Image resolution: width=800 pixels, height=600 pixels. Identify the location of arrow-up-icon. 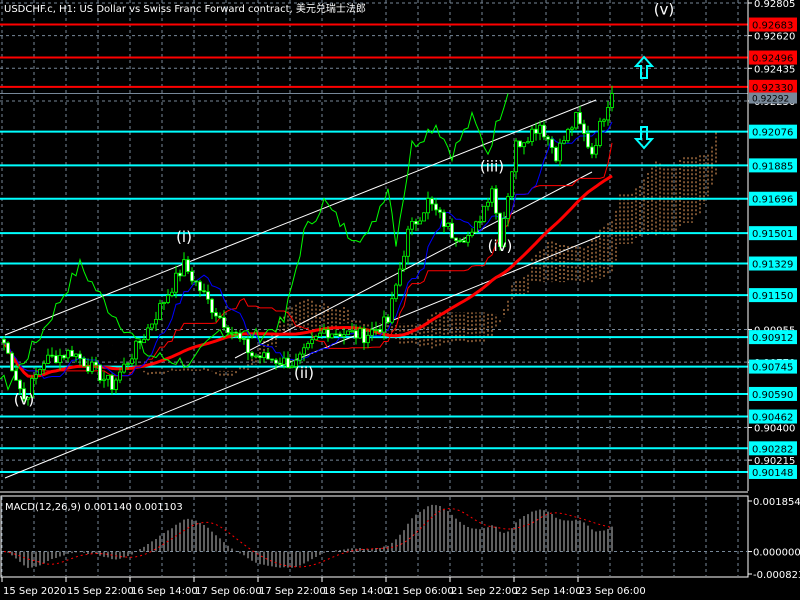
(644, 67).